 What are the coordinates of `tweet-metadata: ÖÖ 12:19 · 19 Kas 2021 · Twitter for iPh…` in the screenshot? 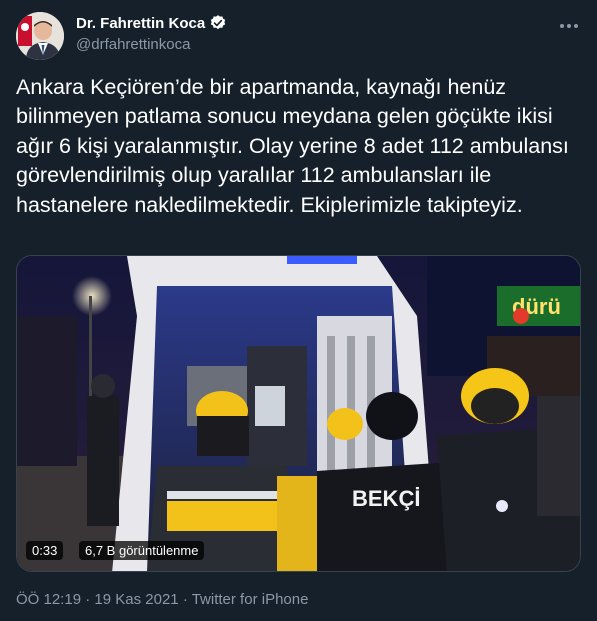 It's located at (162, 599).